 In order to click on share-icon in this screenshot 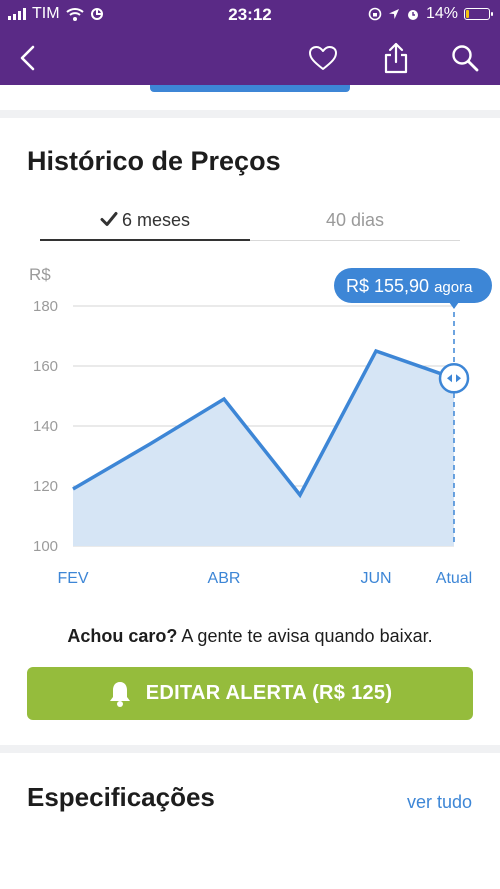, I will do `click(396, 58)`.